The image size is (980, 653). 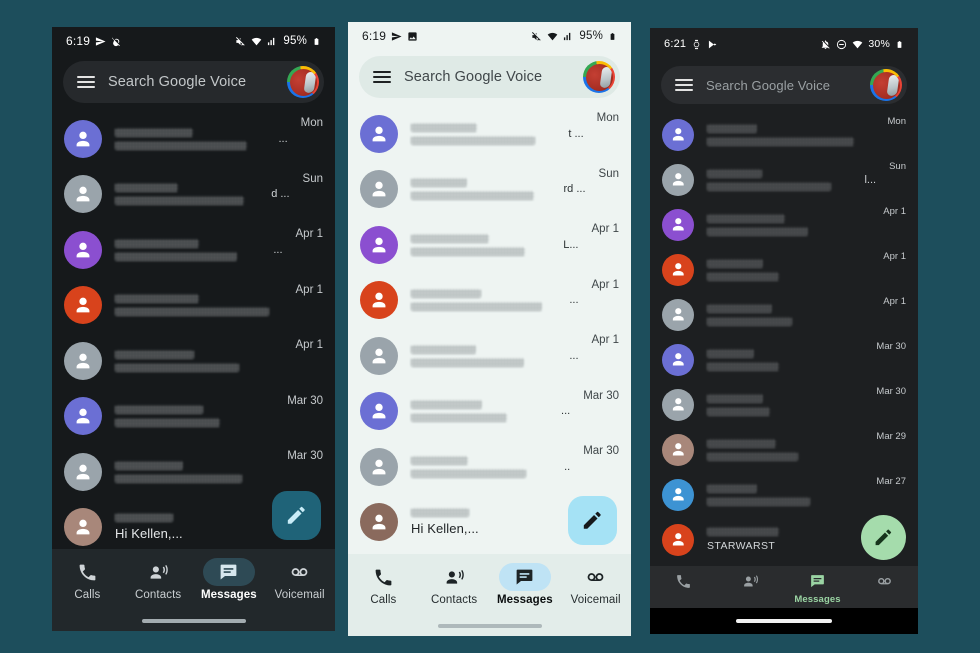 I want to click on conversation-row: Mon, so click(x=784, y=134).